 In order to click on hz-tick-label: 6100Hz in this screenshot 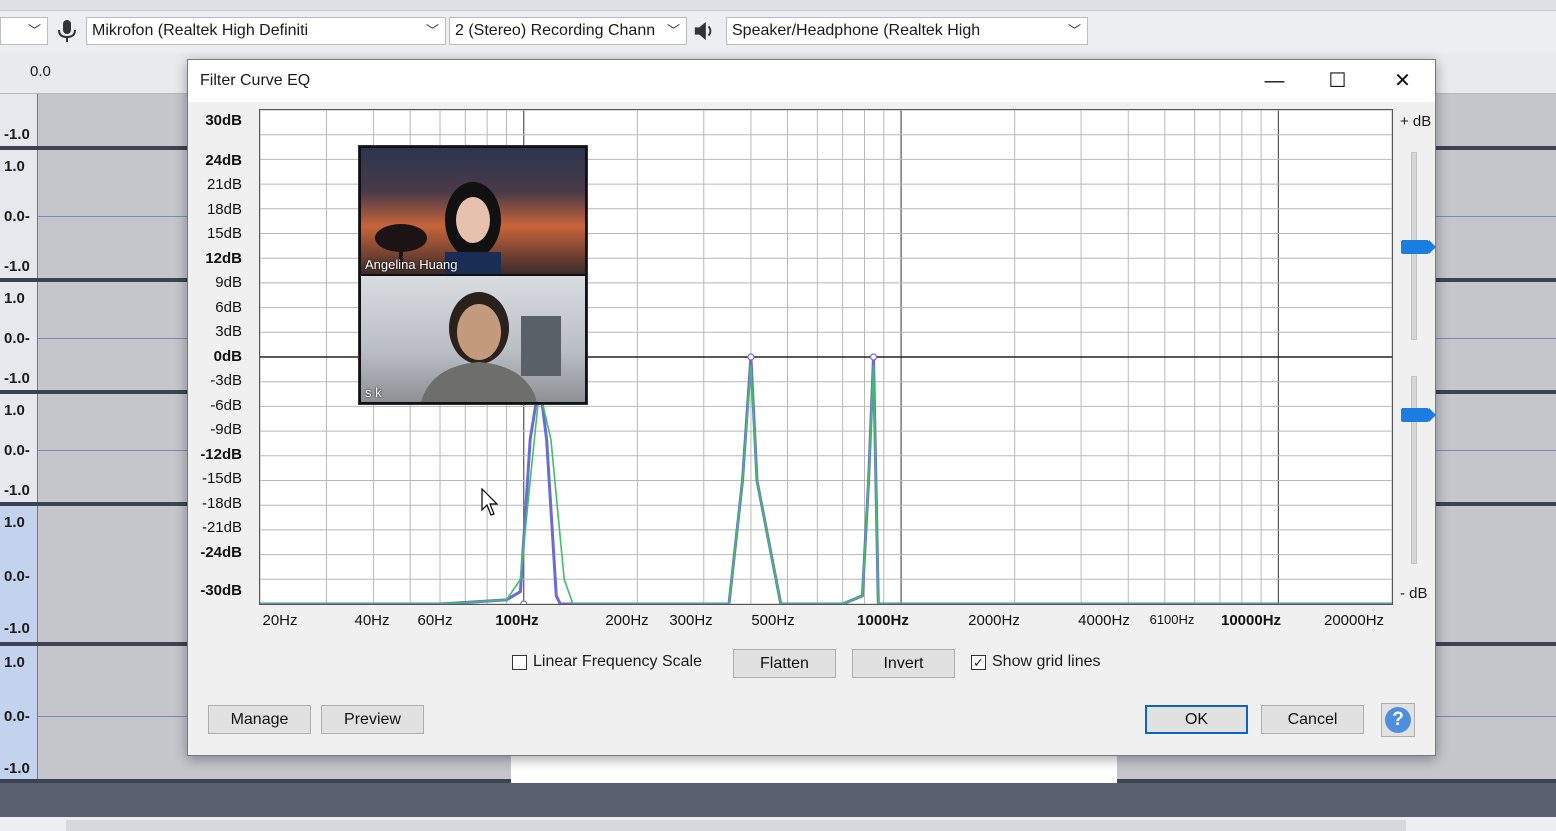, I will do `click(1172, 619)`.